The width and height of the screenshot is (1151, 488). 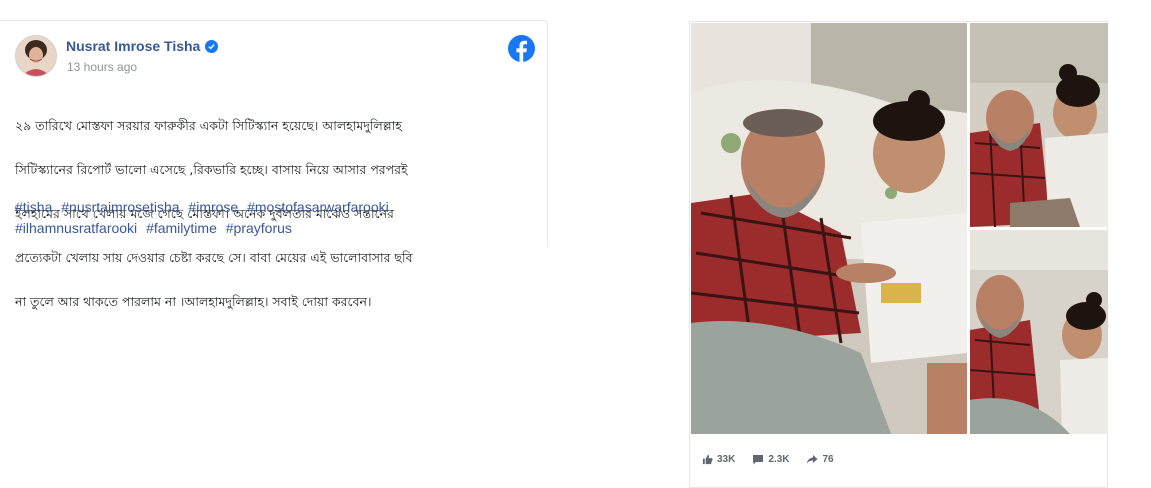 What do you see at coordinates (521, 48) in the screenshot?
I see `facebook-logo-icon` at bounding box center [521, 48].